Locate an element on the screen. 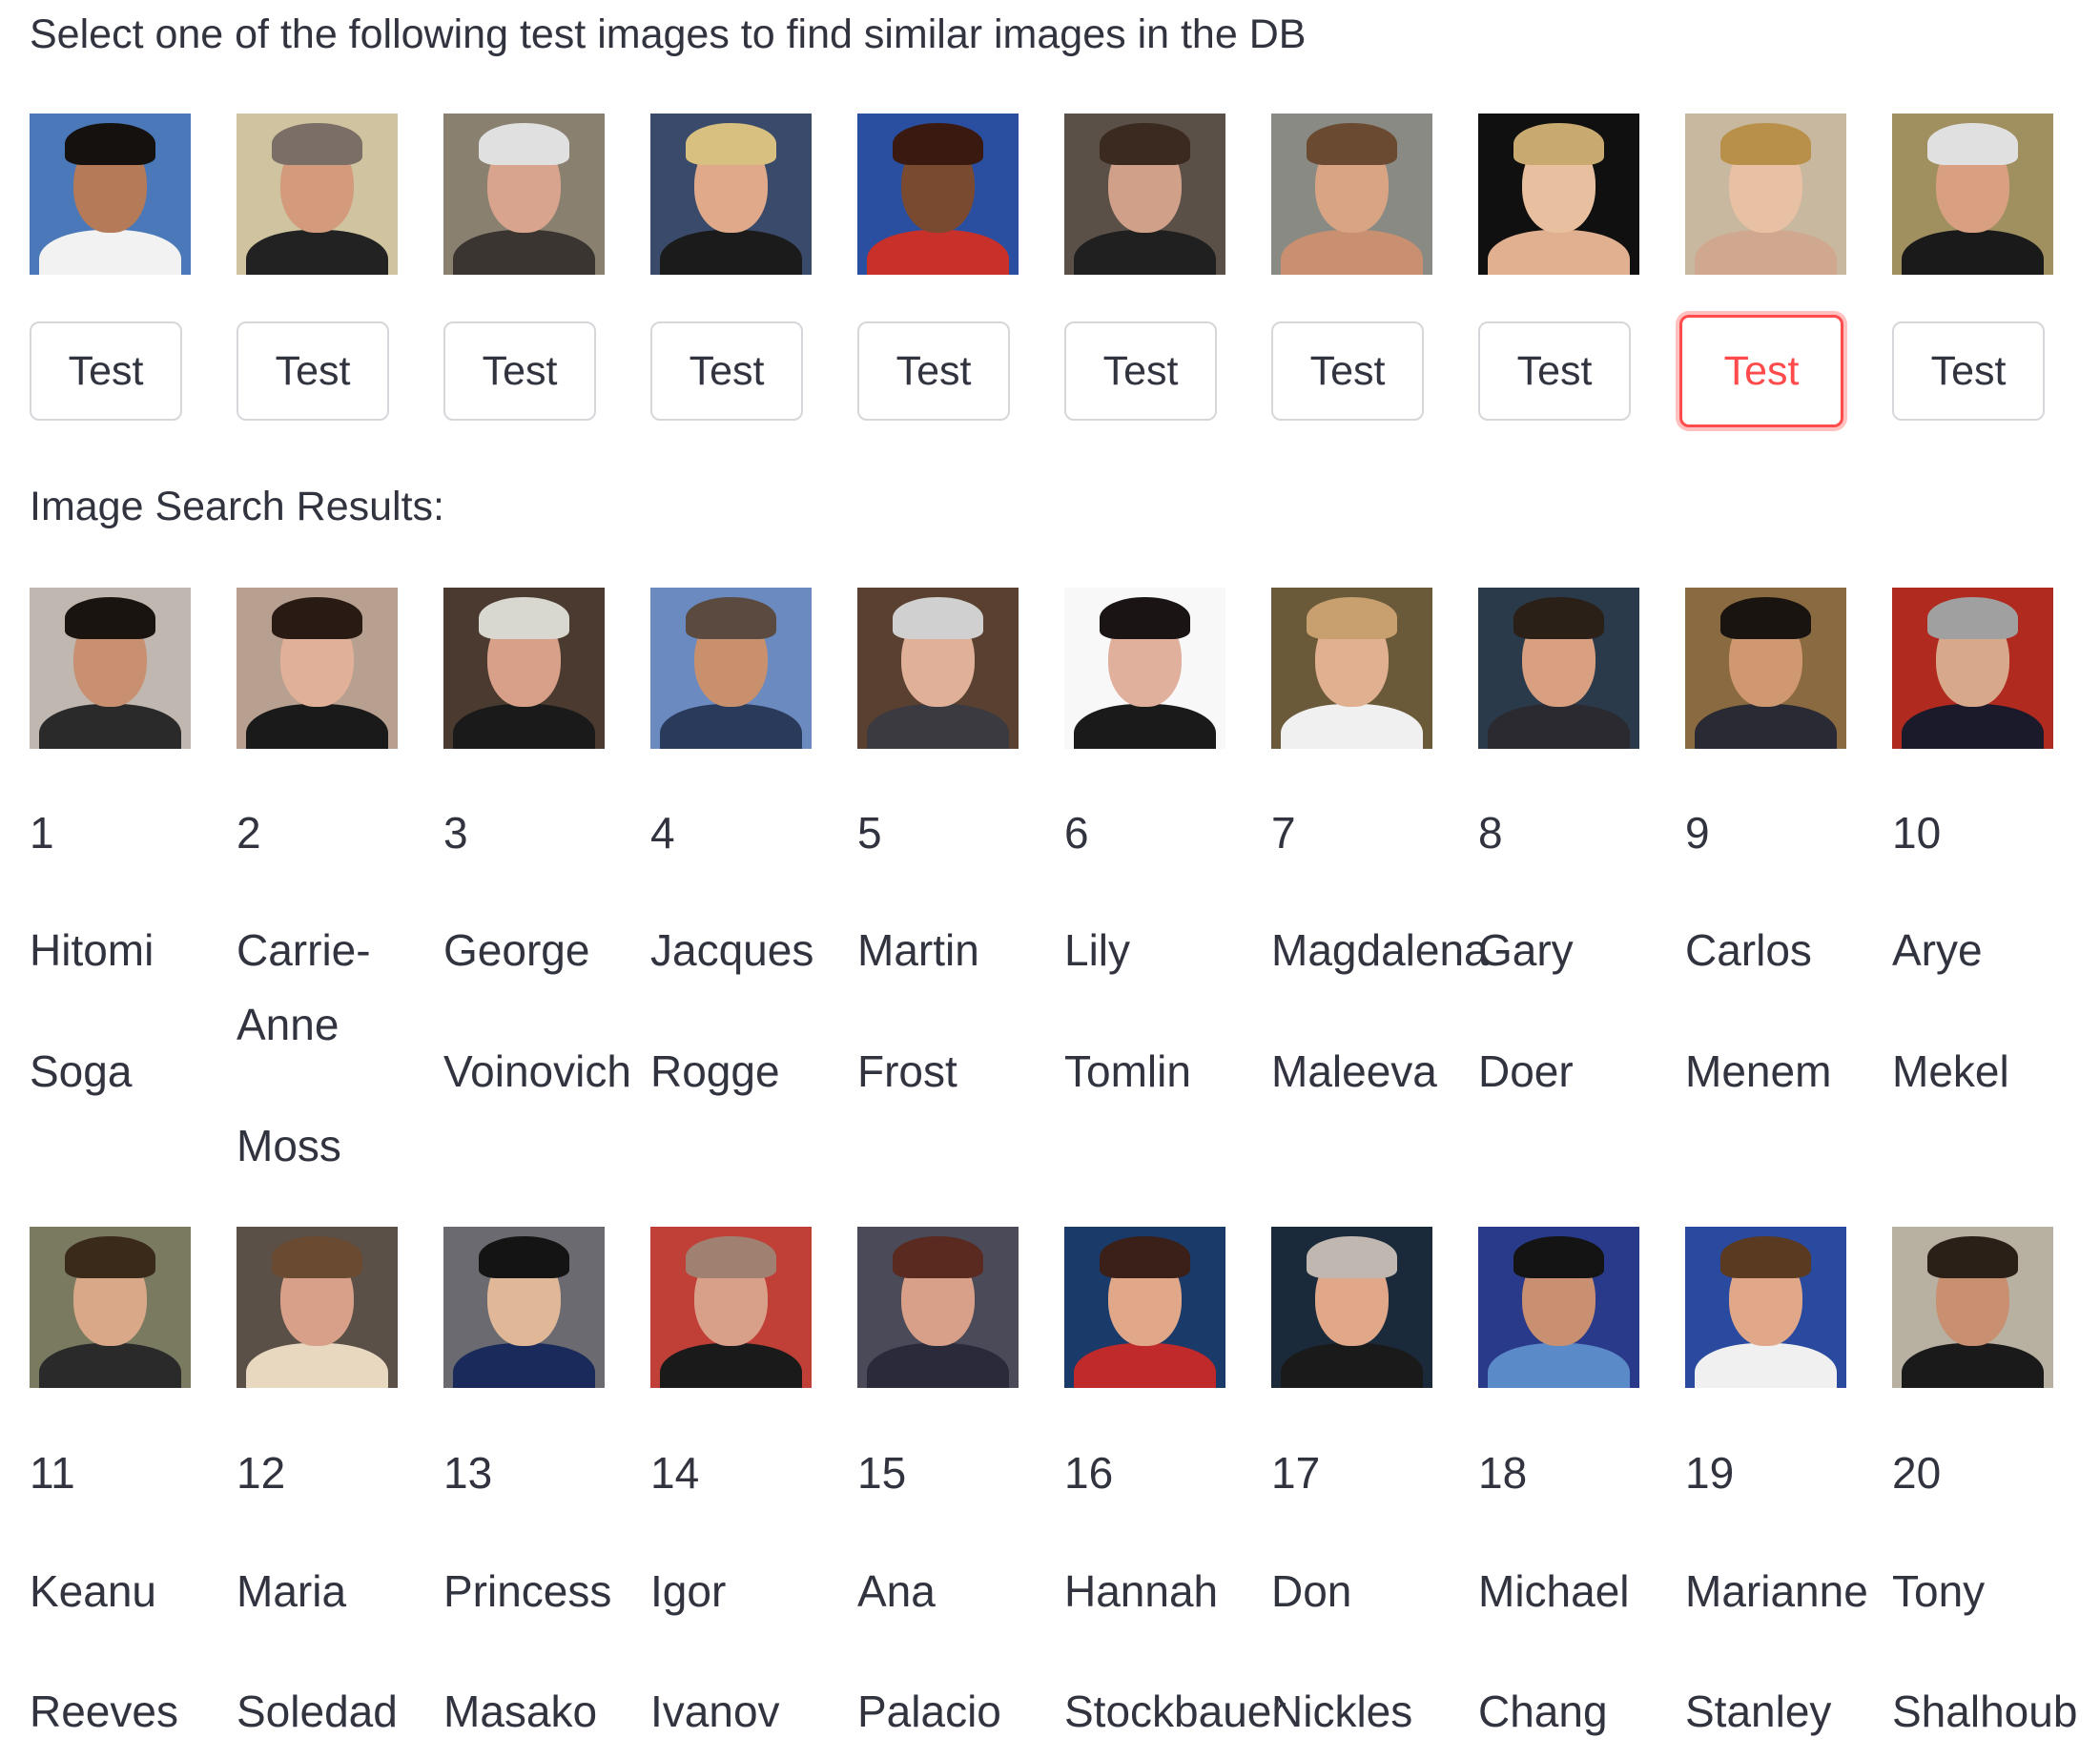  result-rank: 8 is located at coordinates (1490, 833).